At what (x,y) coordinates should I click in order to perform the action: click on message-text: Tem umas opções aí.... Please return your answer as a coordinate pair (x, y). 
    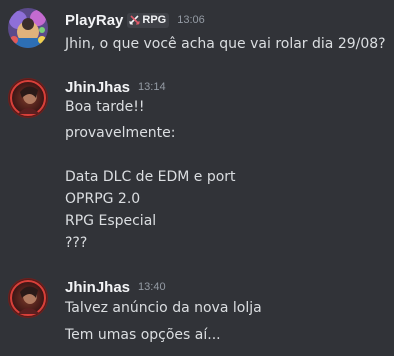
    Looking at the image, I should click on (143, 335).